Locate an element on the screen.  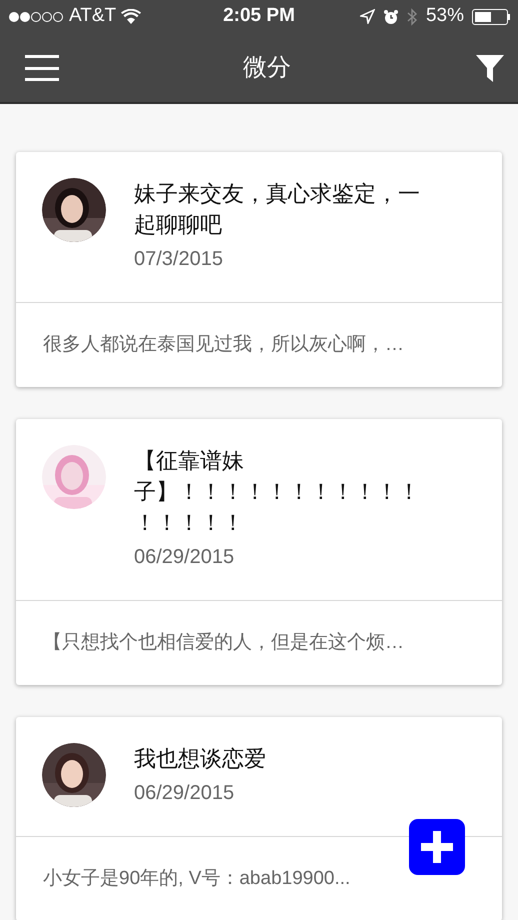
alarm-clock-icon is located at coordinates (390, 16).